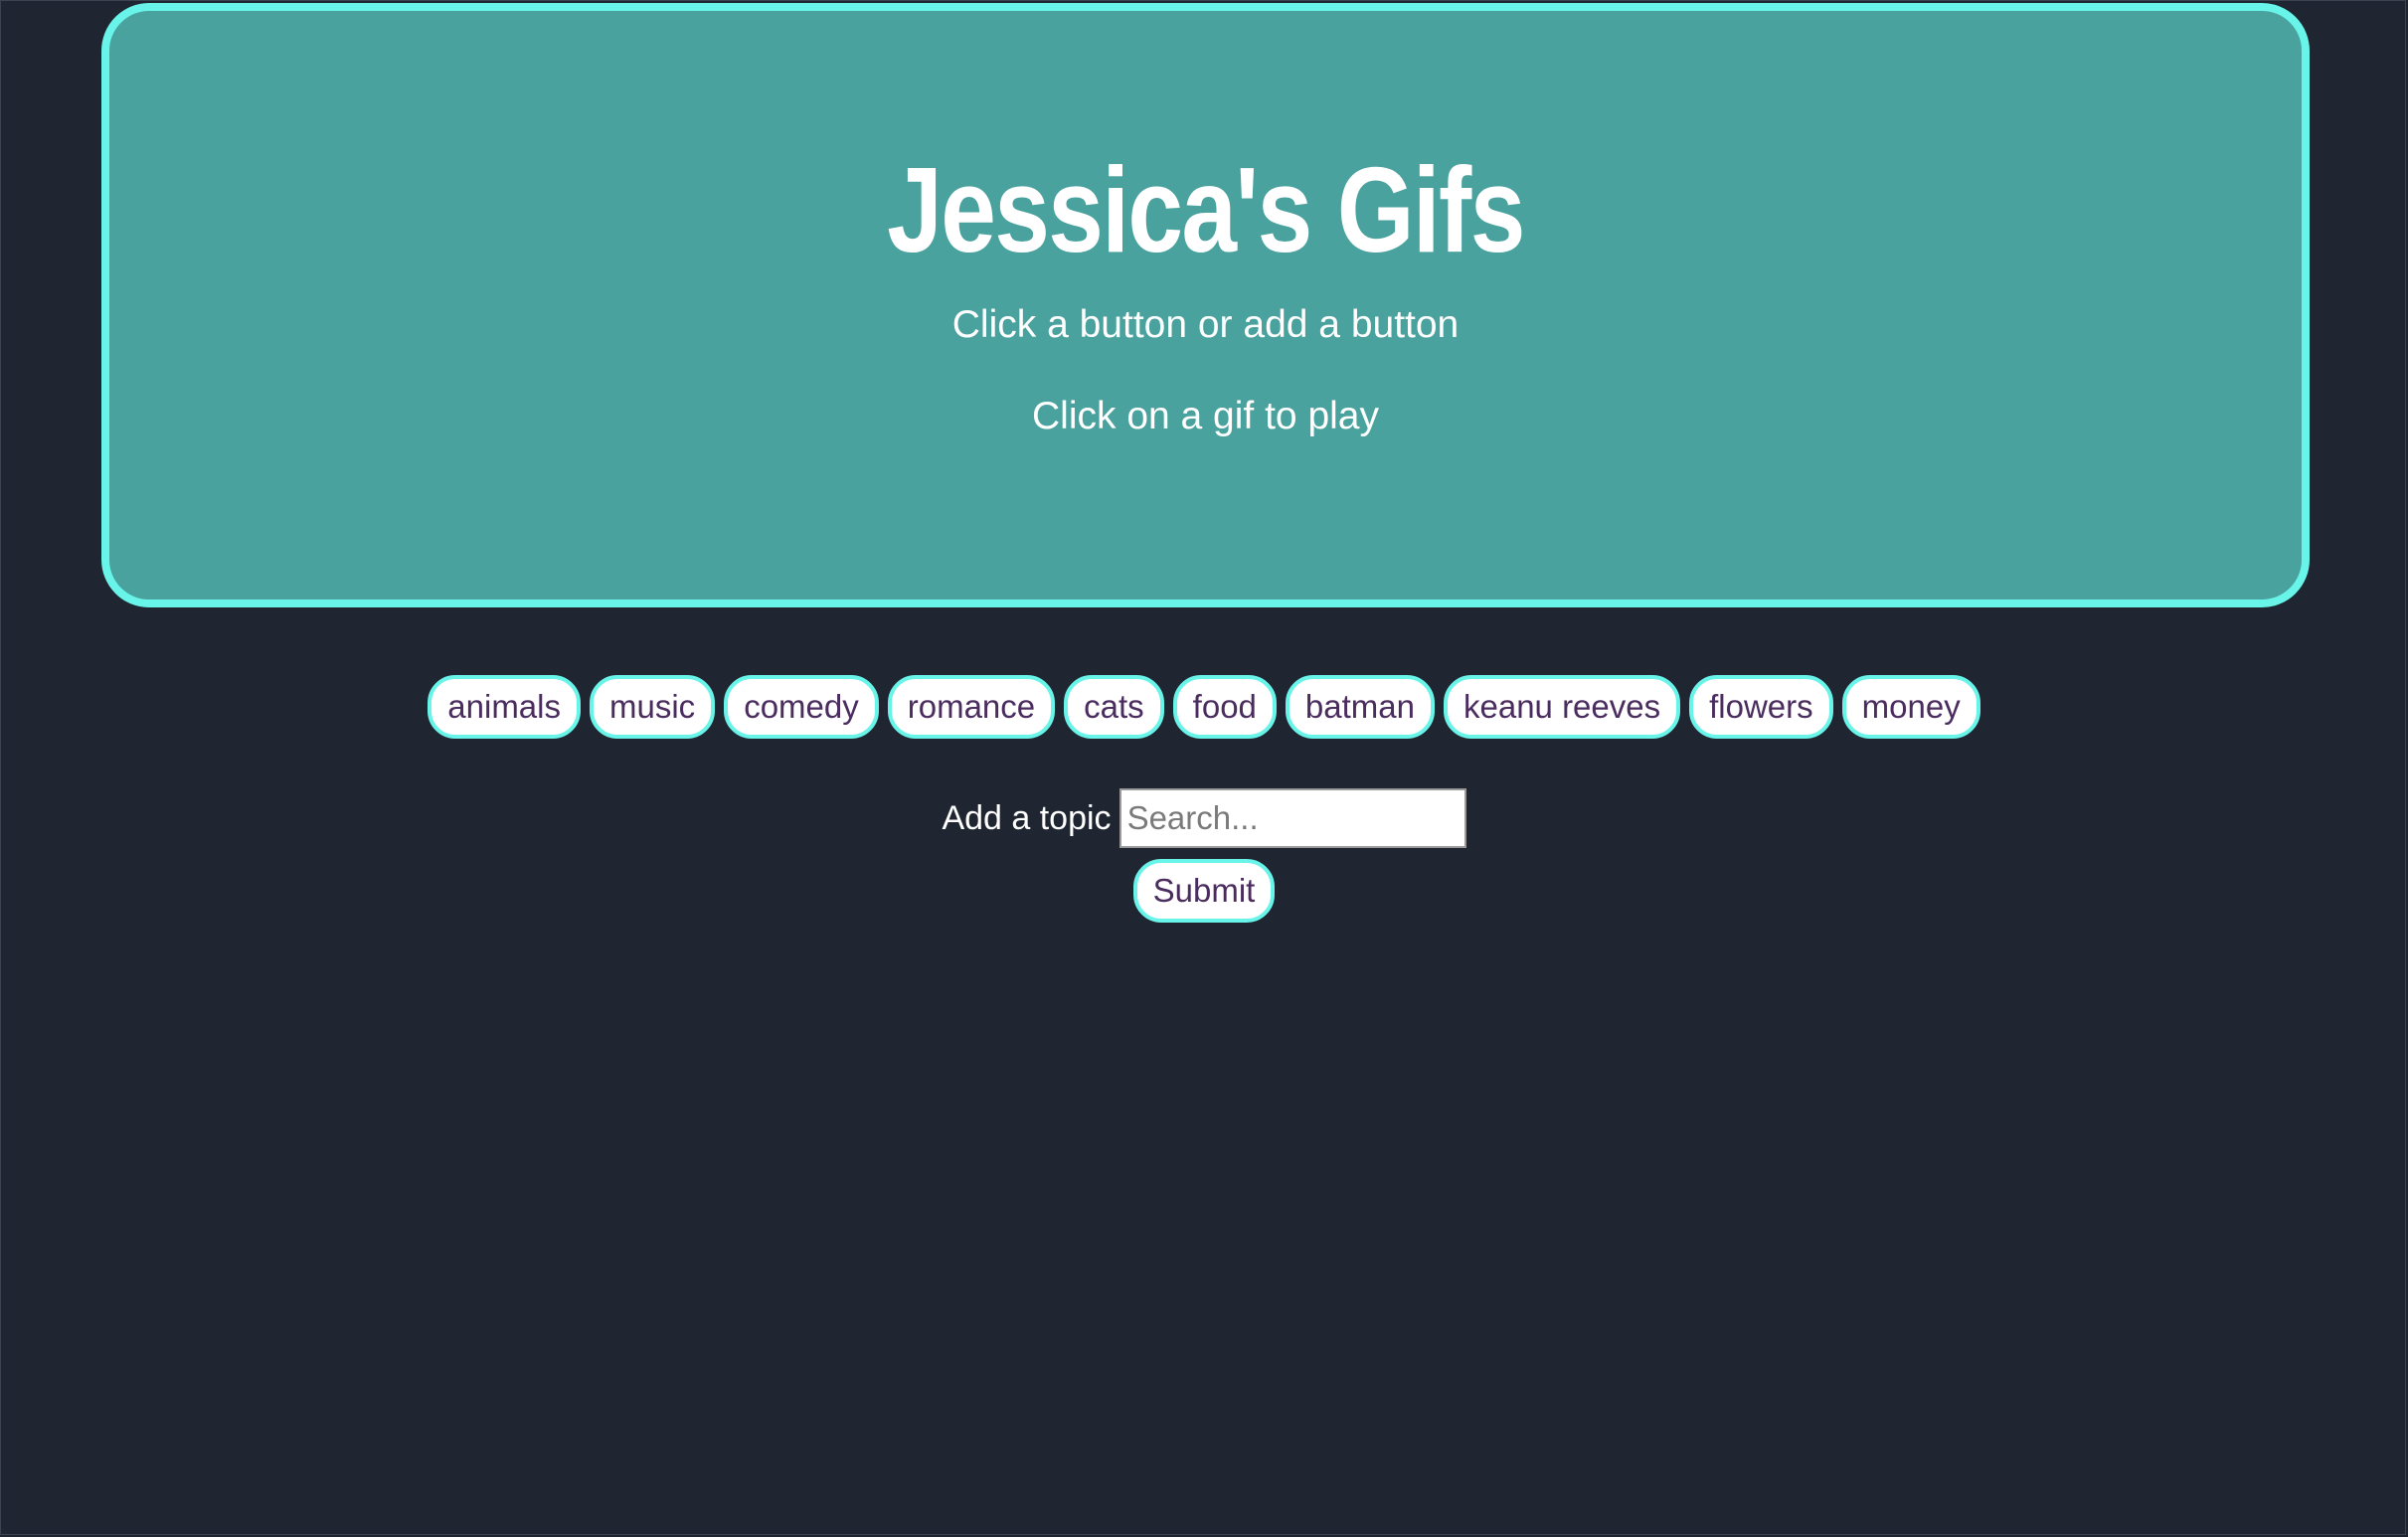 The width and height of the screenshot is (2408, 1537). What do you see at coordinates (1292, 818) in the screenshot?
I see `search-input` at bounding box center [1292, 818].